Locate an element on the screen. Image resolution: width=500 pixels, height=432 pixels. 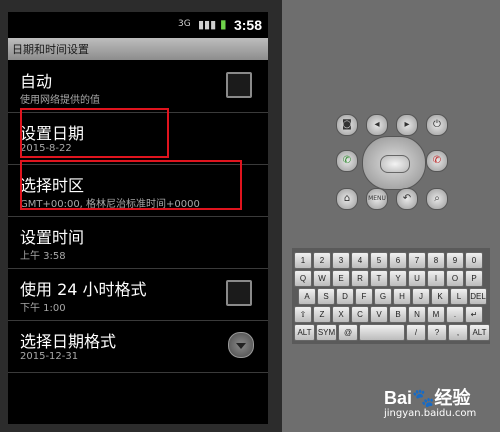
keyboard-key: 5 is located at coordinates (379, 260).